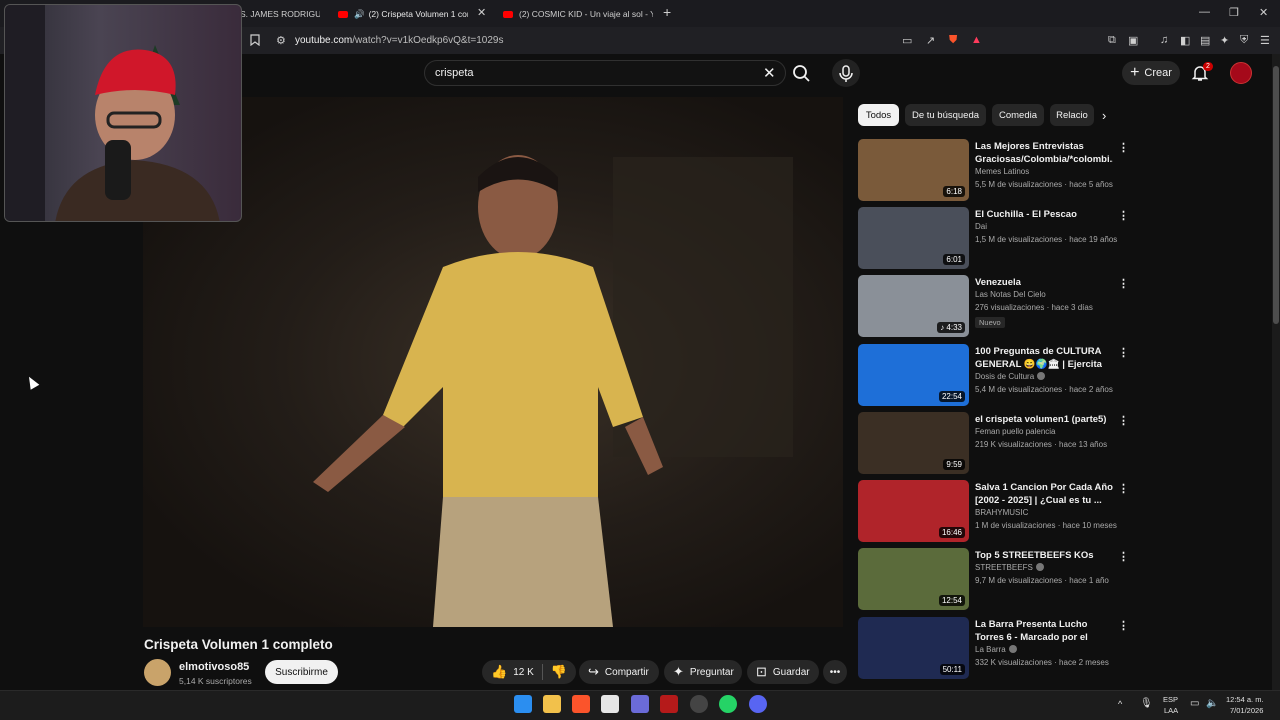  What do you see at coordinates (769, 73) in the screenshot?
I see `clear-search-icon: ✕` at bounding box center [769, 73].